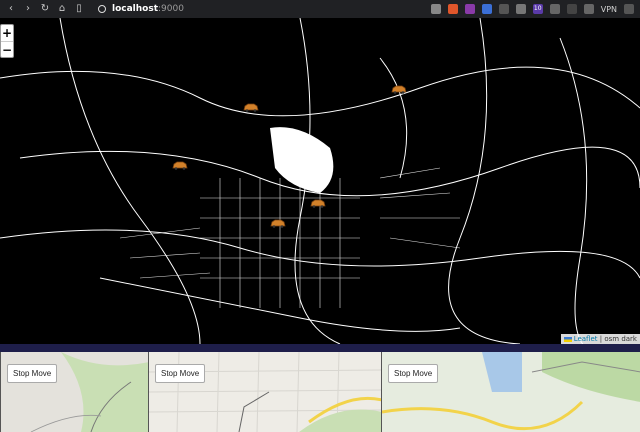 The image size is (640, 432). What do you see at coordinates (62, 9) in the screenshot?
I see `home-icon: ⌂` at bounding box center [62, 9].